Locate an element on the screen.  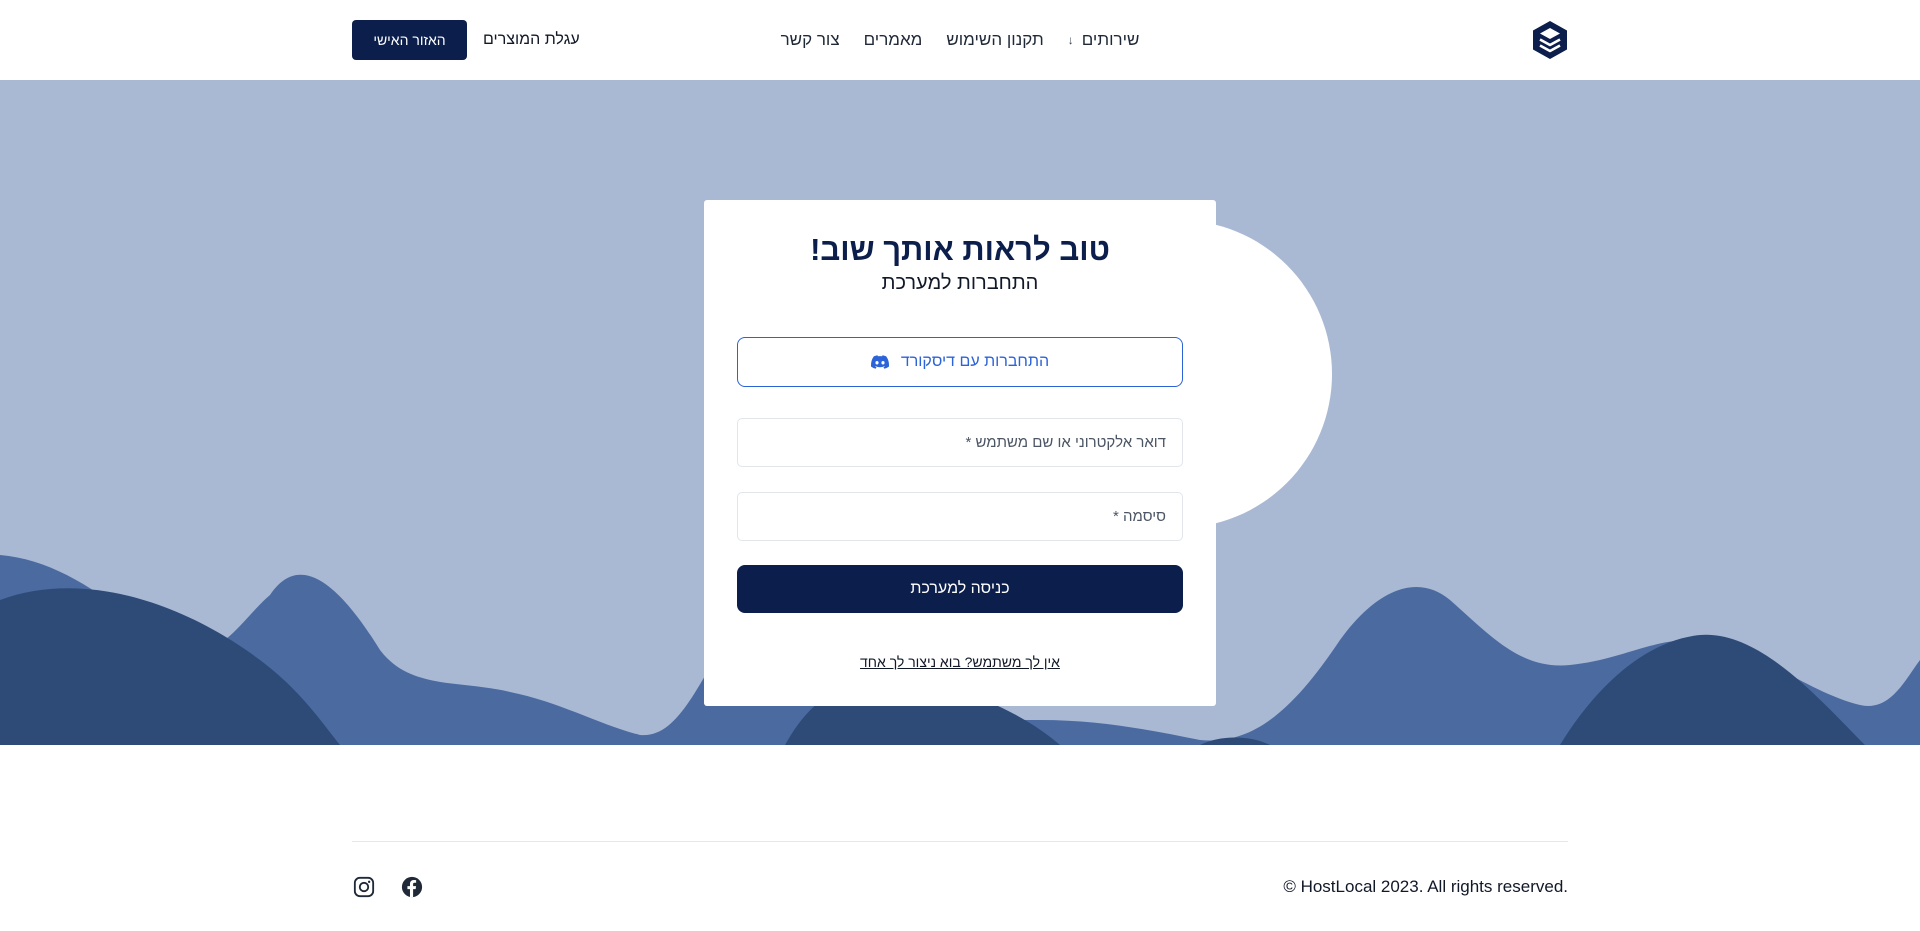
password-field is located at coordinates (960, 516).